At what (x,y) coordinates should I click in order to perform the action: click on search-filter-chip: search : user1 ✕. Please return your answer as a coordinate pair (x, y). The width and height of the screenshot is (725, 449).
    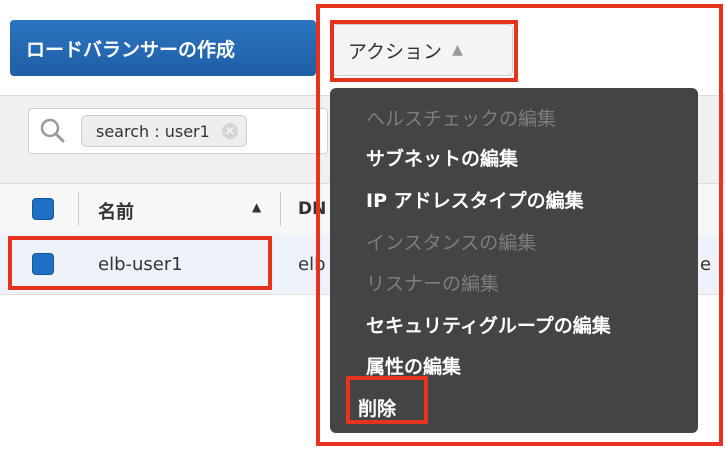
    Looking at the image, I should click on (164, 131).